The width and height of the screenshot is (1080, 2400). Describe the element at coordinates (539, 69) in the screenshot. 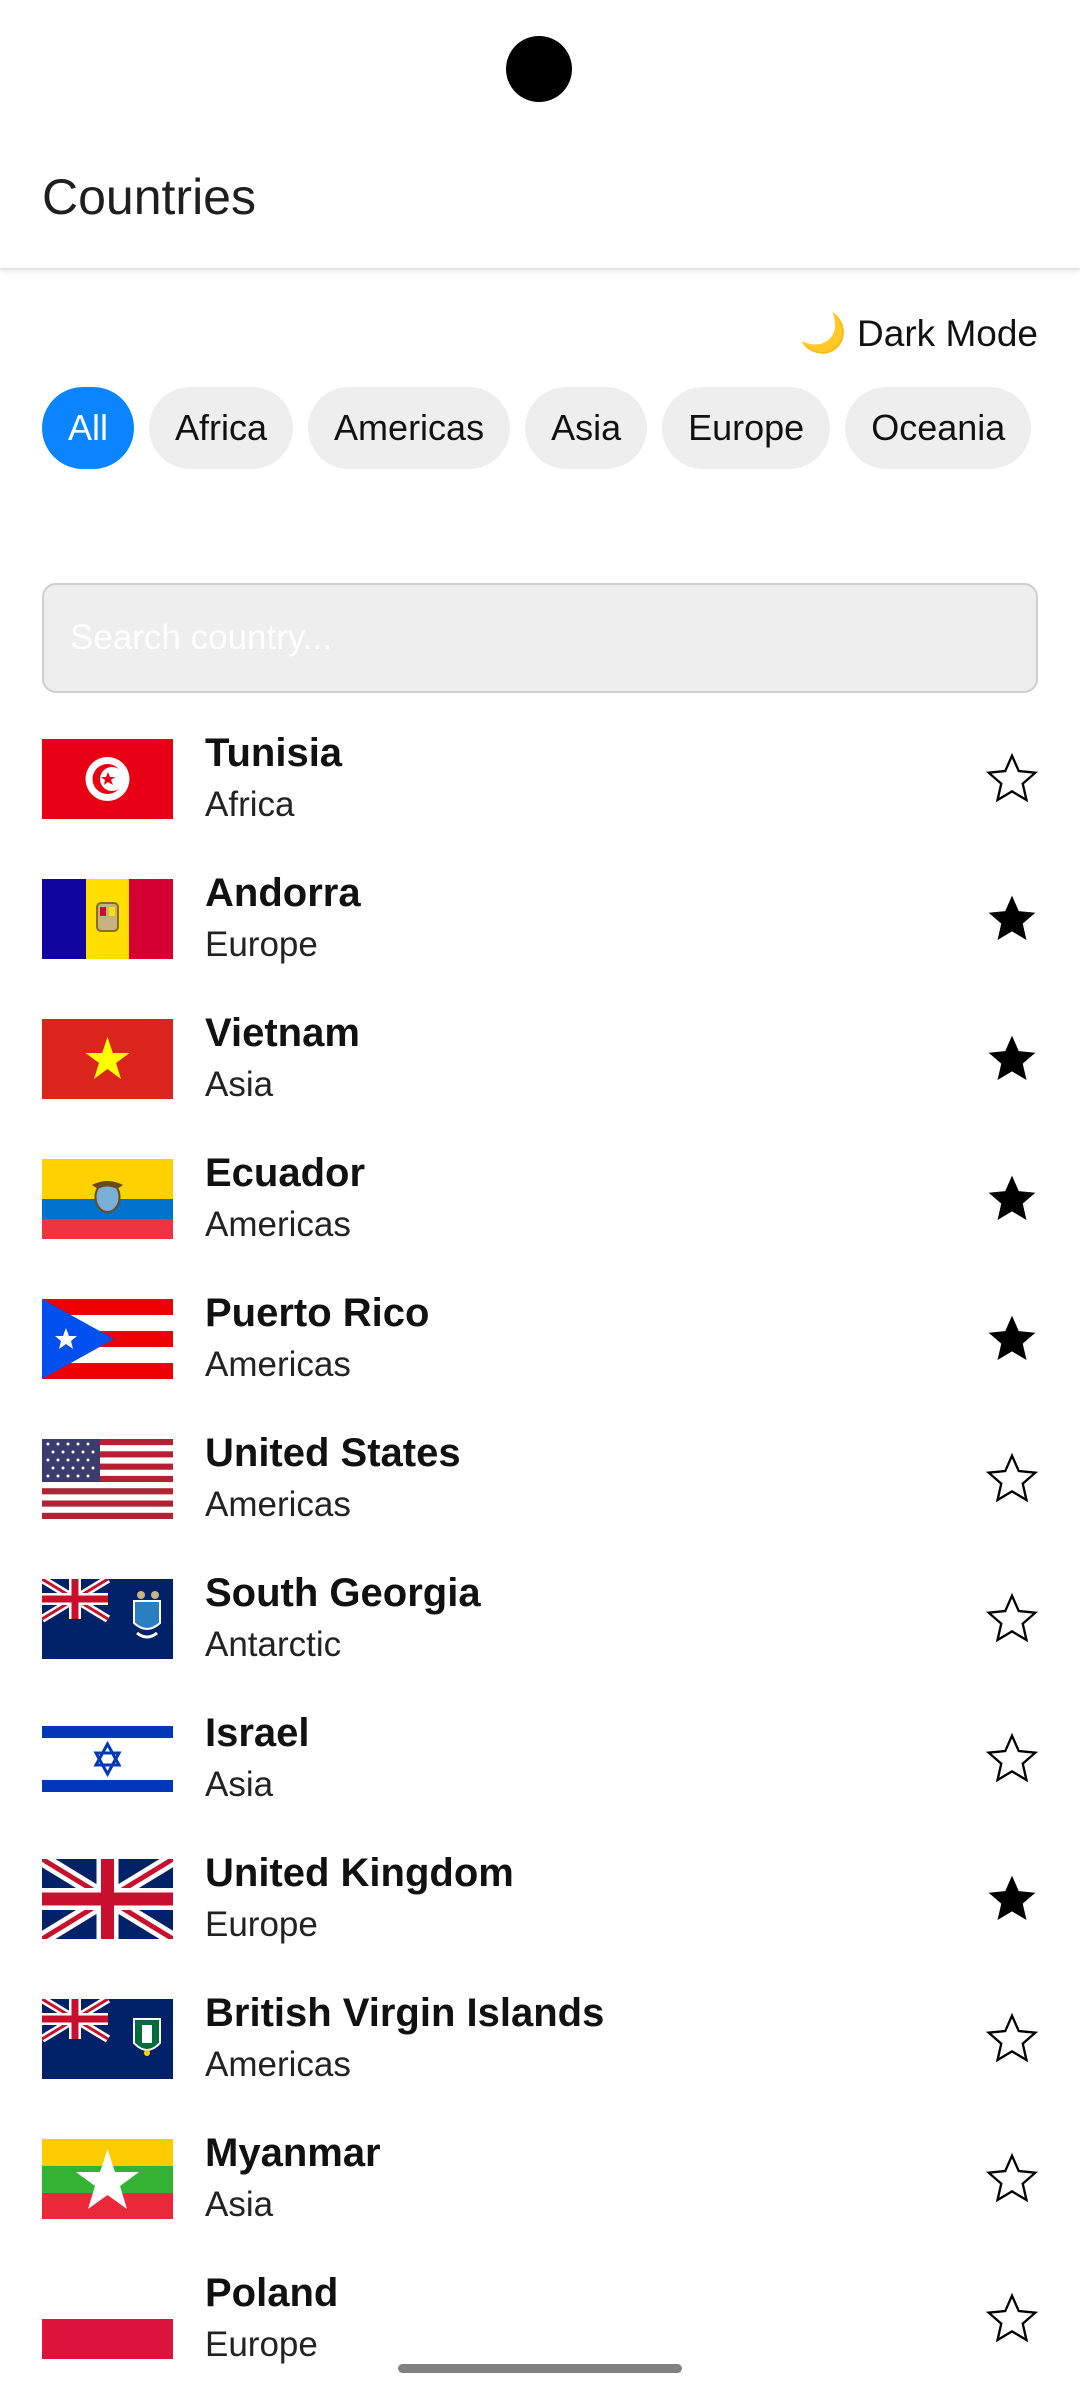

I see `front-camera` at that location.